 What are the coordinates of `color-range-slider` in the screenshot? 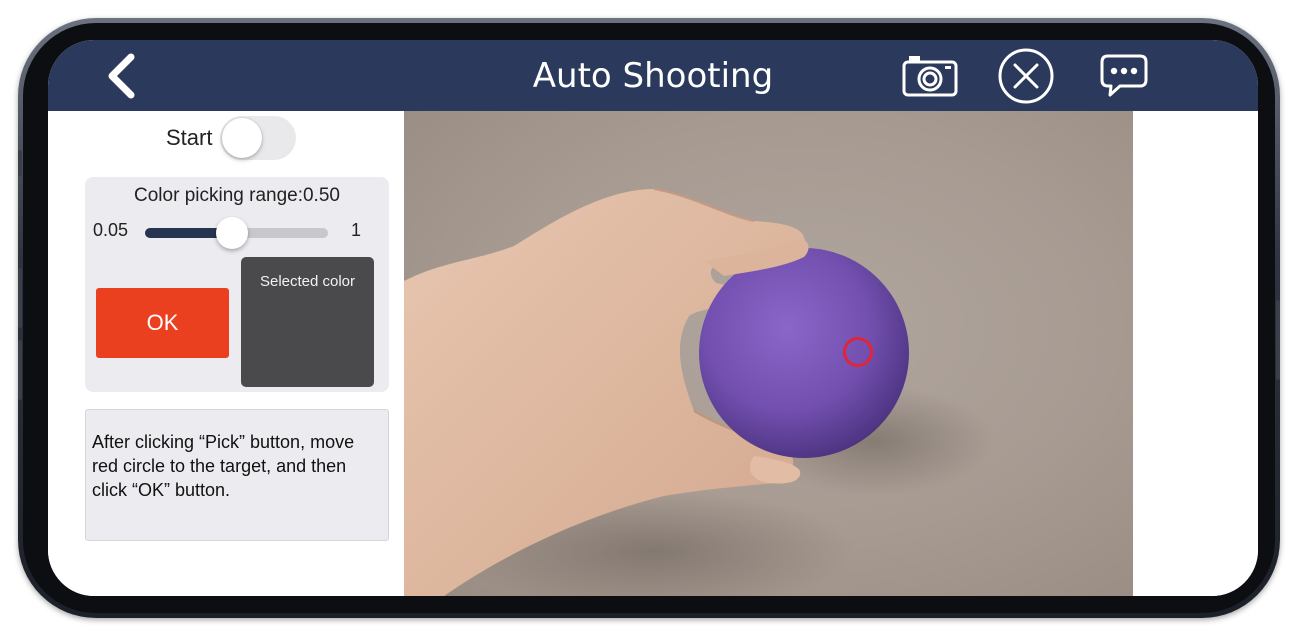 It's located at (236, 233).